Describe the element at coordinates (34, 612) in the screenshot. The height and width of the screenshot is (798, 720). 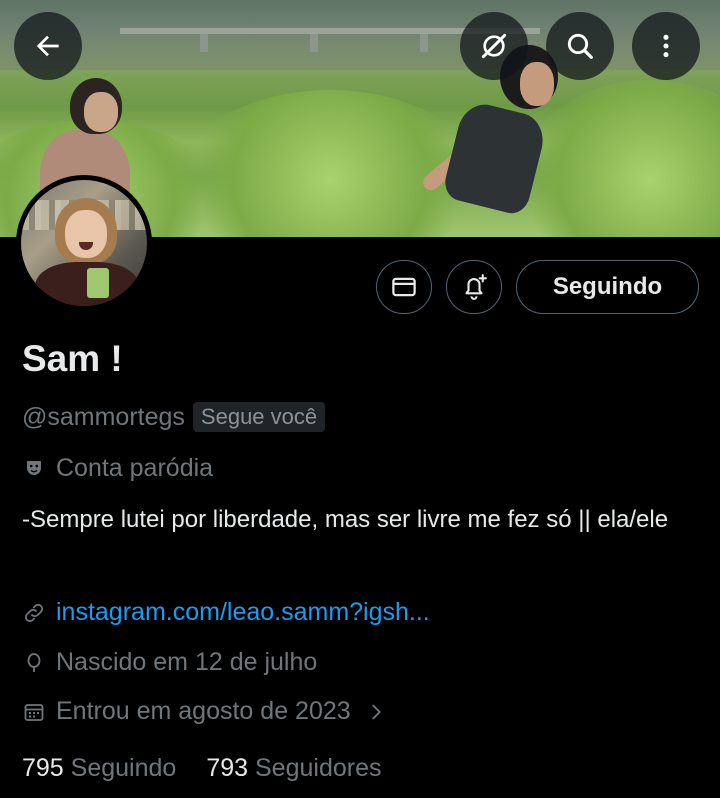
I see `link-icon` at that location.